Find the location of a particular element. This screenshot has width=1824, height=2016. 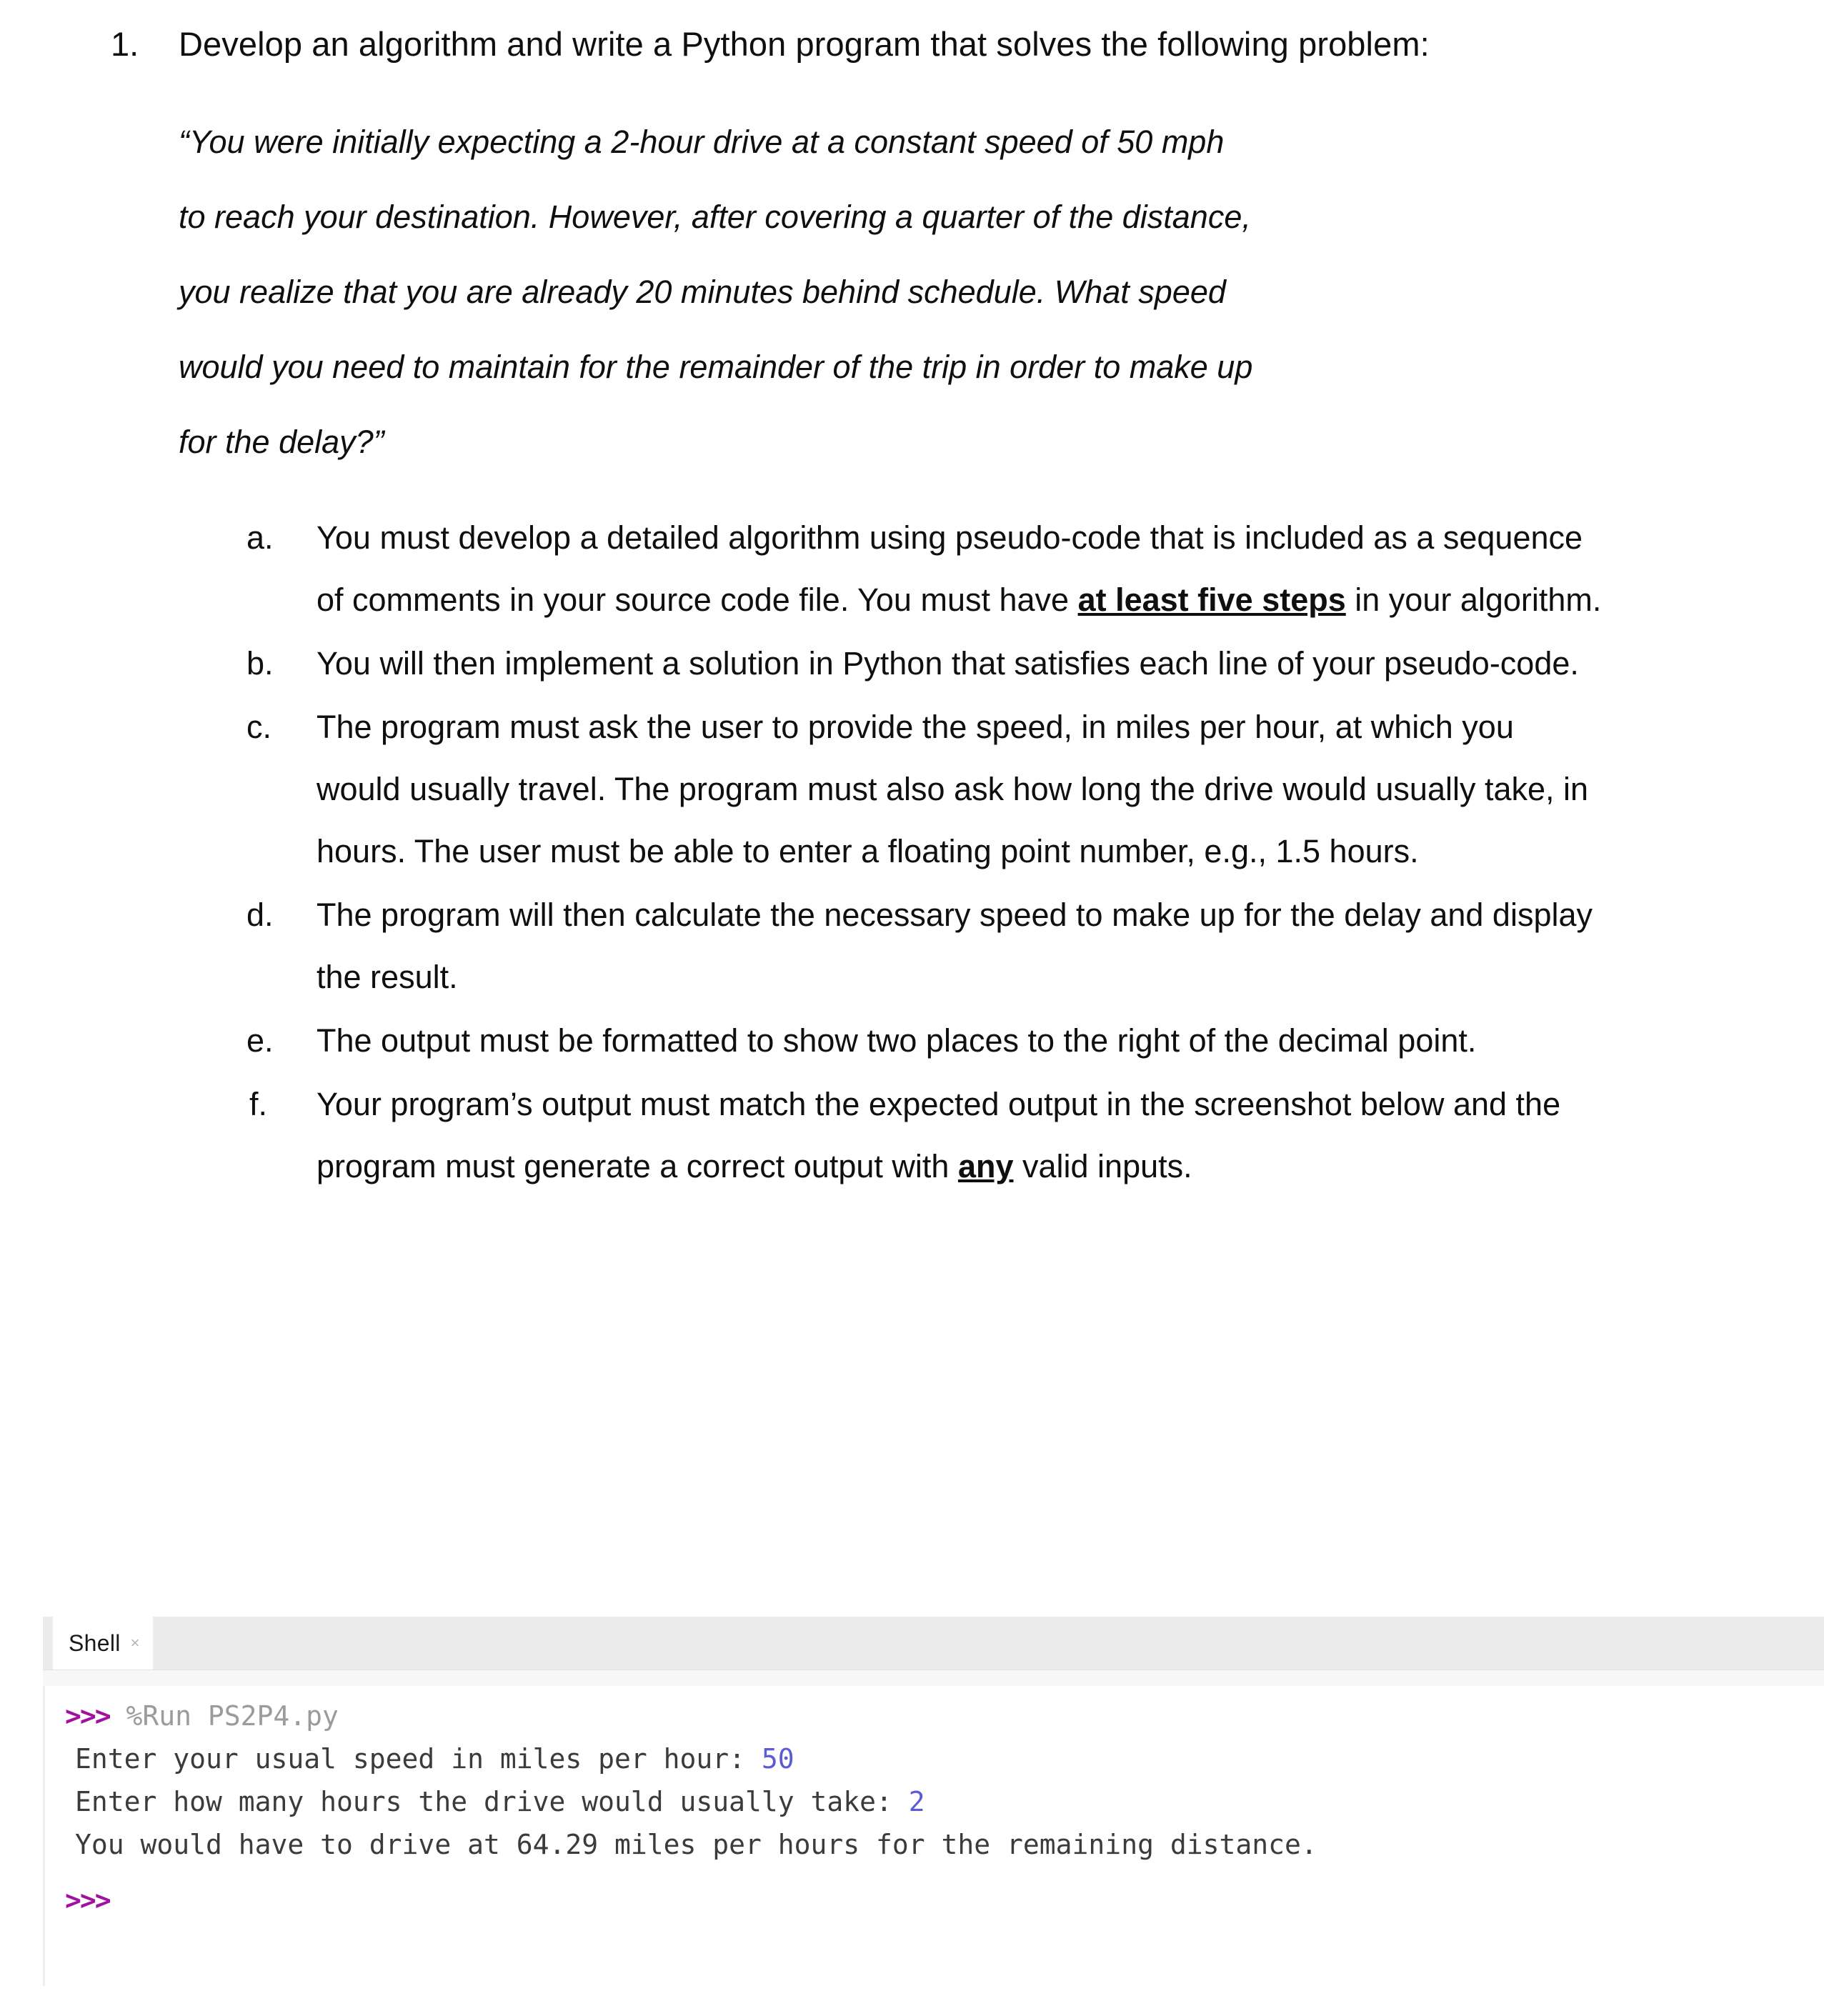

list-marker-b: b. is located at coordinates (260, 663).